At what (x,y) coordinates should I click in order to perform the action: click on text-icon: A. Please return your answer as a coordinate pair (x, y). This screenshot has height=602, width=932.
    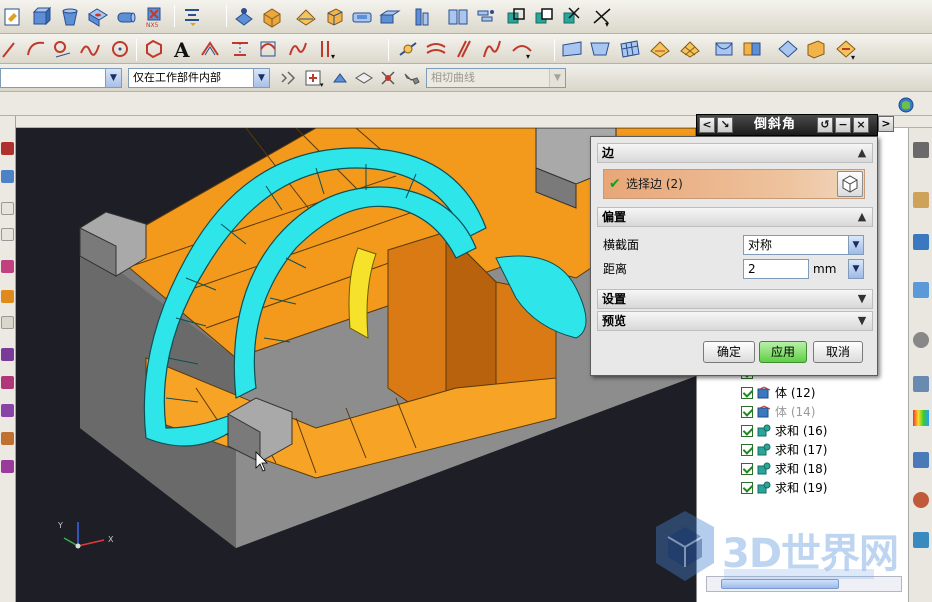
    Looking at the image, I should click on (182, 49).